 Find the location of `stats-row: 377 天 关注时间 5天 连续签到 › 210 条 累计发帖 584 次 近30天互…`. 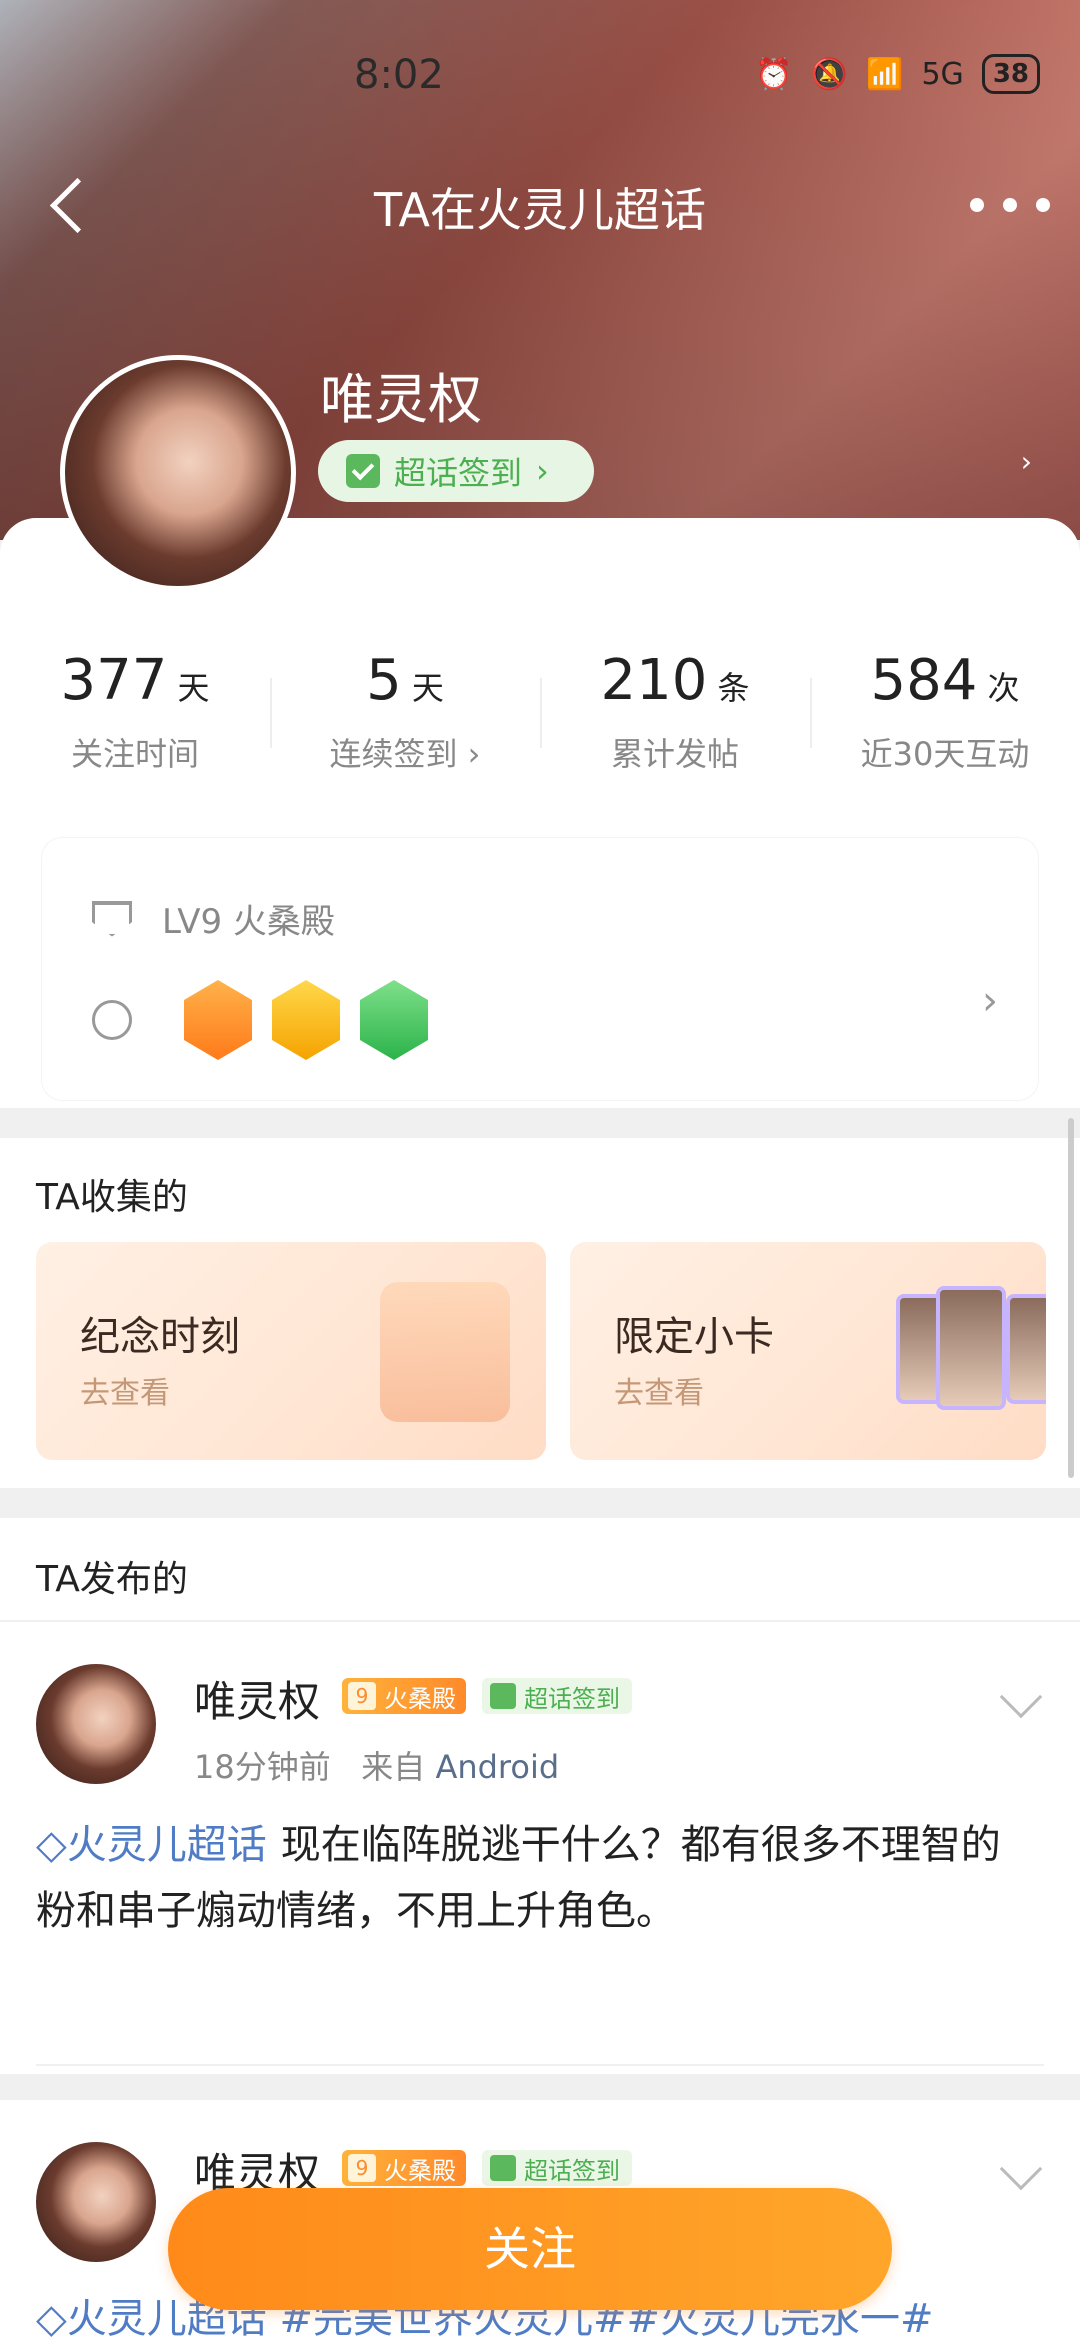

stats-row: 377 天 关注时间 5天 连续签到 › 210 条 累计发帖 584 次 近30天互… is located at coordinates (540, 711).